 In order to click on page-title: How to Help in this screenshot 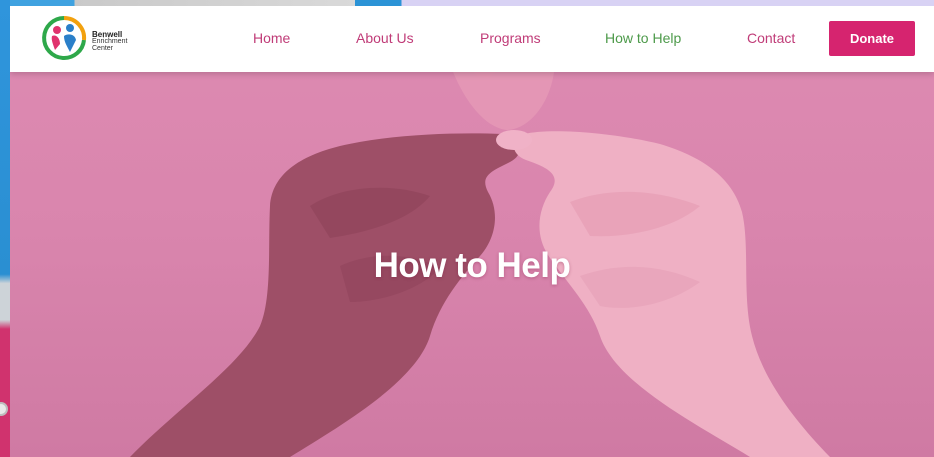, I will do `click(472, 265)`.